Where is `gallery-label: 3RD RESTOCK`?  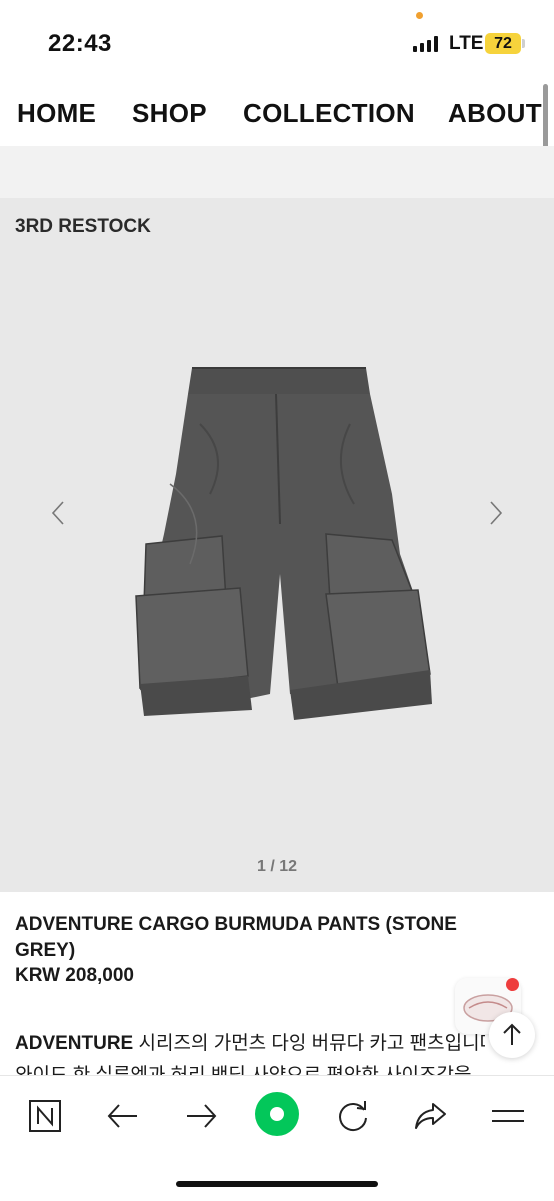 gallery-label: 3RD RESTOCK is located at coordinates (83, 226).